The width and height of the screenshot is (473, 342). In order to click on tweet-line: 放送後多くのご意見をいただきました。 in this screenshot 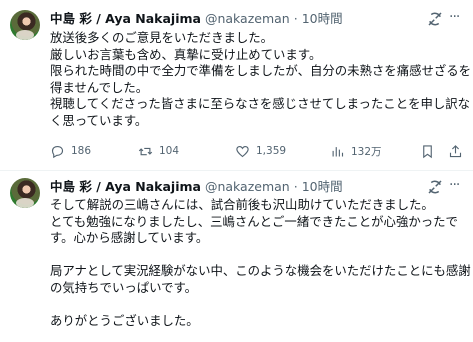, I will do `click(162, 37)`.